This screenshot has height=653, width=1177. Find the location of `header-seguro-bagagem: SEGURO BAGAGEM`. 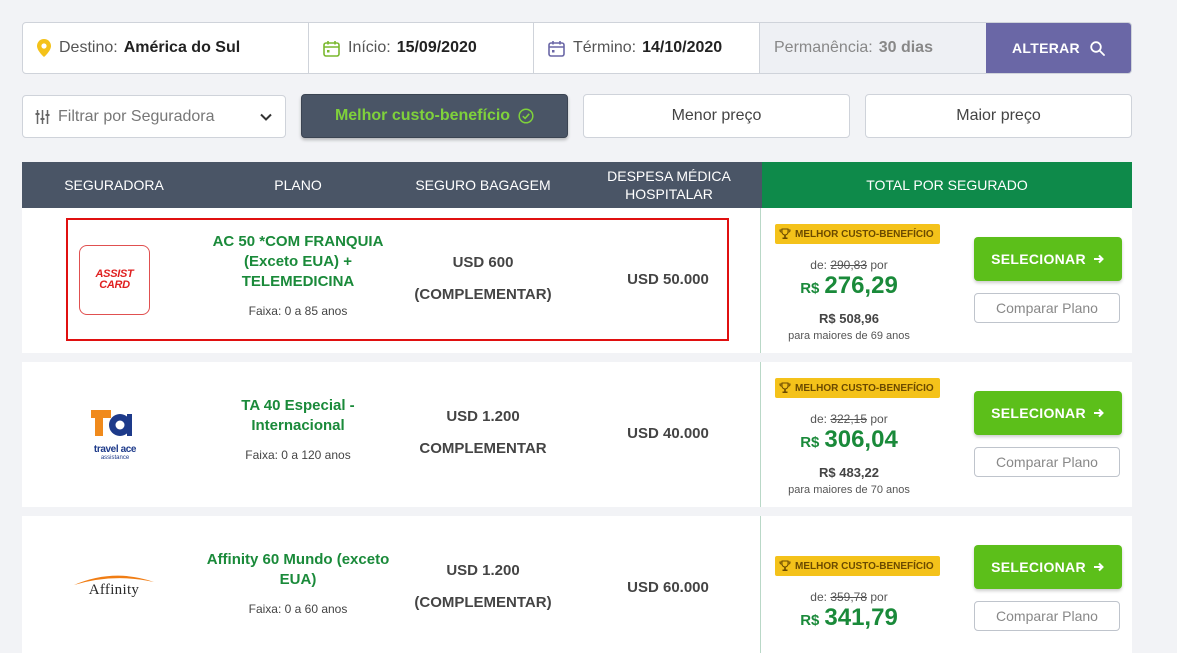

header-seguro-bagagem: SEGURO BAGAGEM is located at coordinates (483, 185).